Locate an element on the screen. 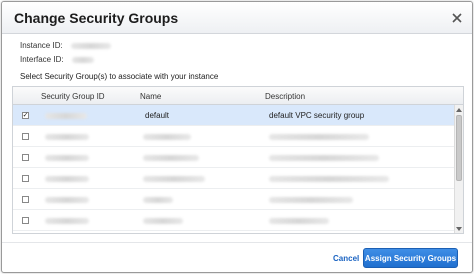 The width and height of the screenshot is (474, 274). table-header: Security Group ID Name Description is located at coordinates (238, 96).